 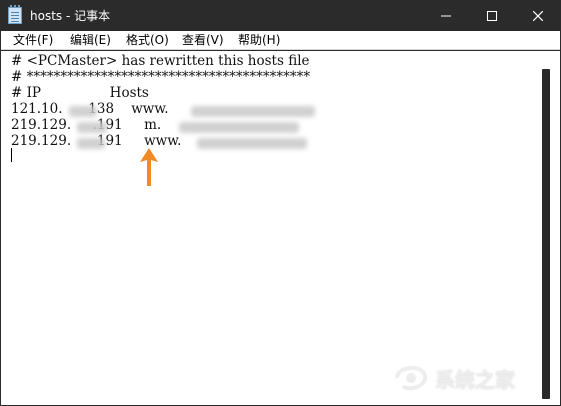 I want to click on watermark-text: 系统之家, so click(x=475, y=380).